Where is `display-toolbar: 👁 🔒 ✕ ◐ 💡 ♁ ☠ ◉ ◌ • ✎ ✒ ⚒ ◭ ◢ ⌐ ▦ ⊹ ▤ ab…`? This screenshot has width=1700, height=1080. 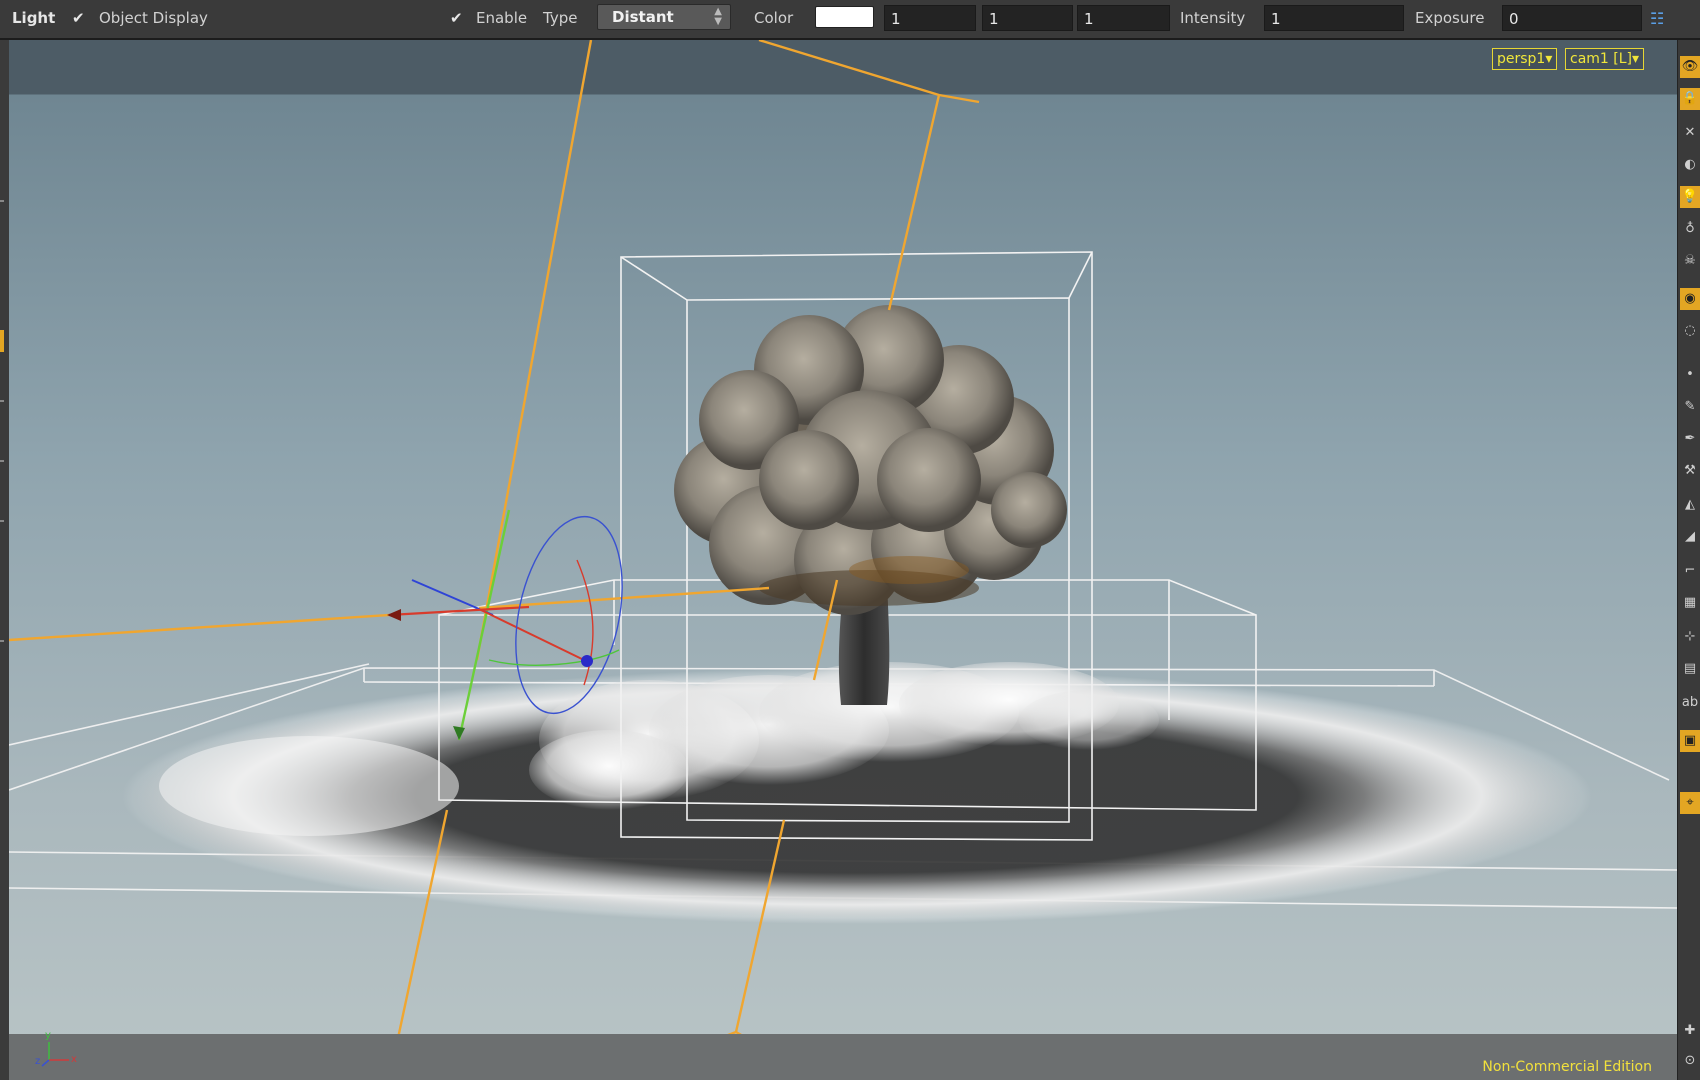
display-toolbar: 👁 🔒 ✕ ◐ 💡 ♁ ☠ ◉ ◌ • ✎ ✒ ⚒ ◭ ◢ ⌐ ▦ ⊹ ▤ ab… is located at coordinates (1688, 560).